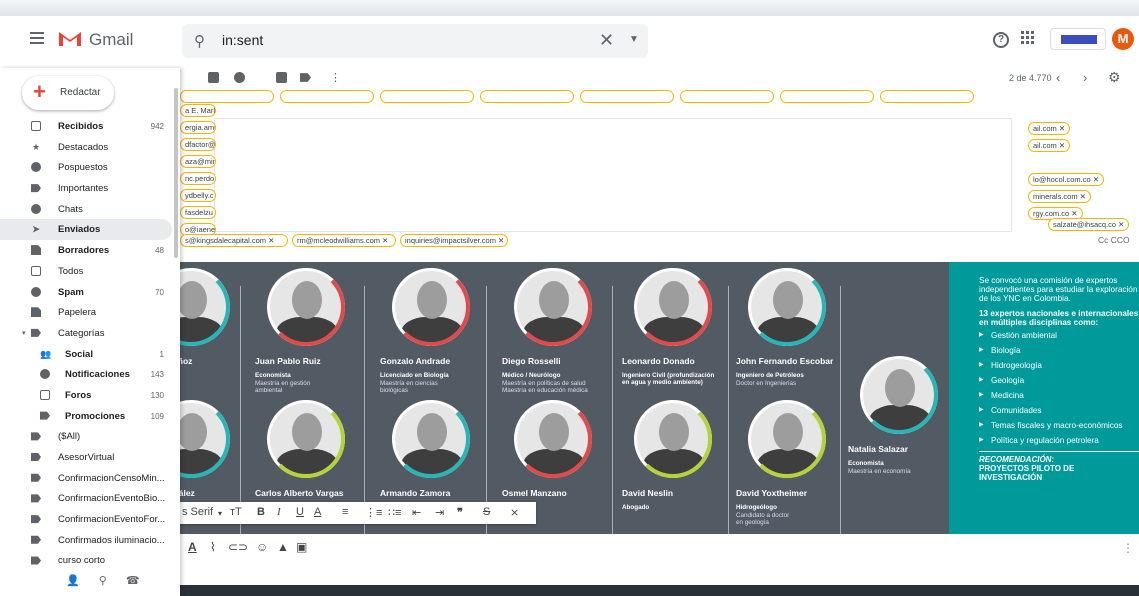 The image size is (1139, 596). Describe the element at coordinates (454, 240) in the screenshot. I see `recipient-chip: inquiries@impactsilver.com ✕` at that location.